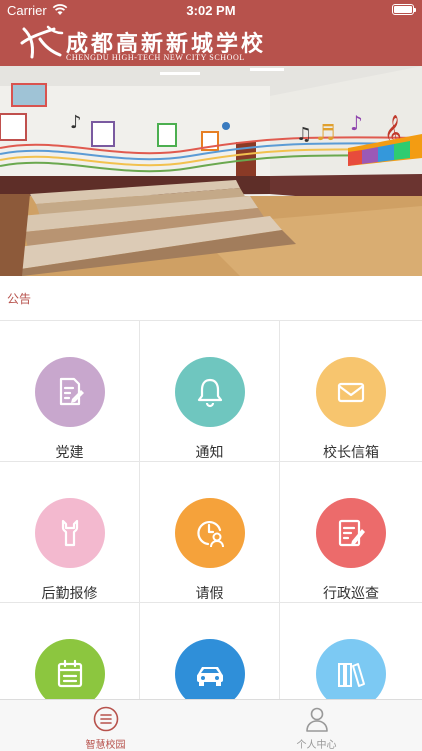 Image resolution: width=422 pixels, height=751 pixels. I want to click on grid-item-label: 请假, so click(209, 594).